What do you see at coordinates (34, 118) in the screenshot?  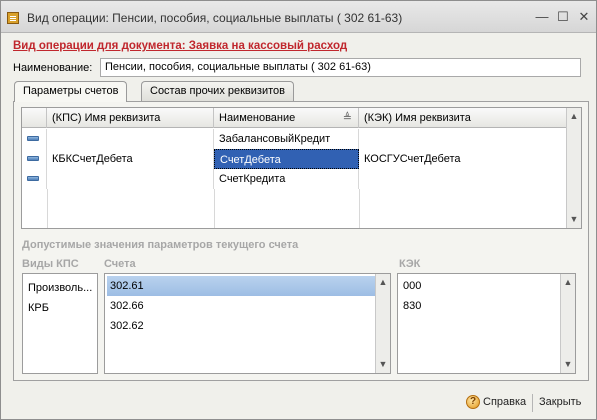 I see `grid-header-icon-col` at bounding box center [34, 118].